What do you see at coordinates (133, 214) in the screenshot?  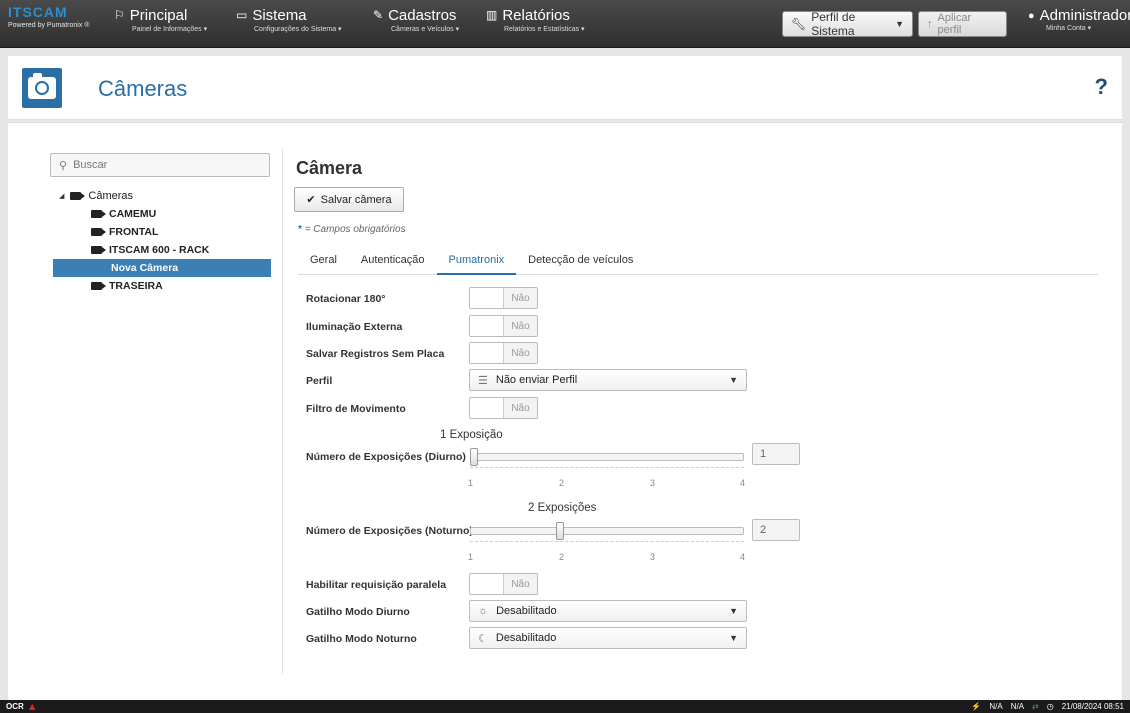 I see `tree-item-label: CAMEMU` at bounding box center [133, 214].